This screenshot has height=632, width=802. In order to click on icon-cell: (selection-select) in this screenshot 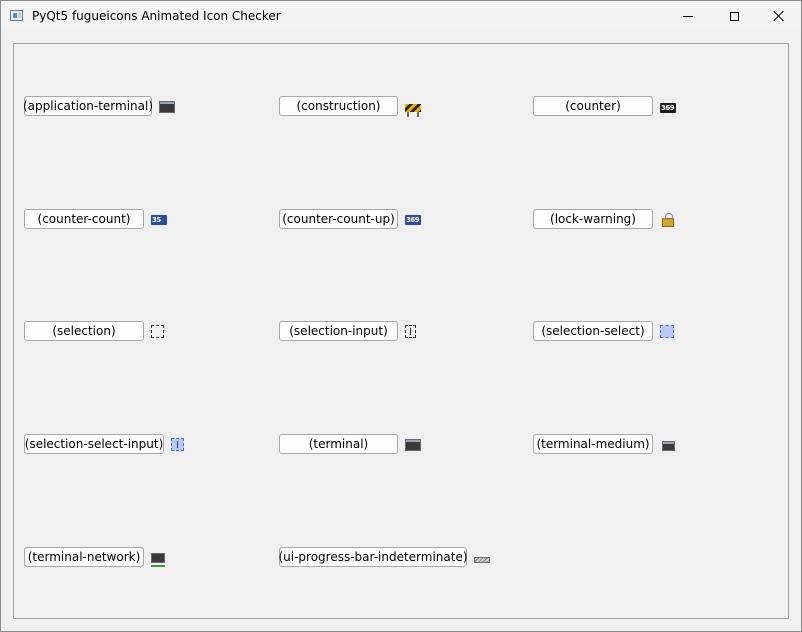, I will do `click(603, 331)`.